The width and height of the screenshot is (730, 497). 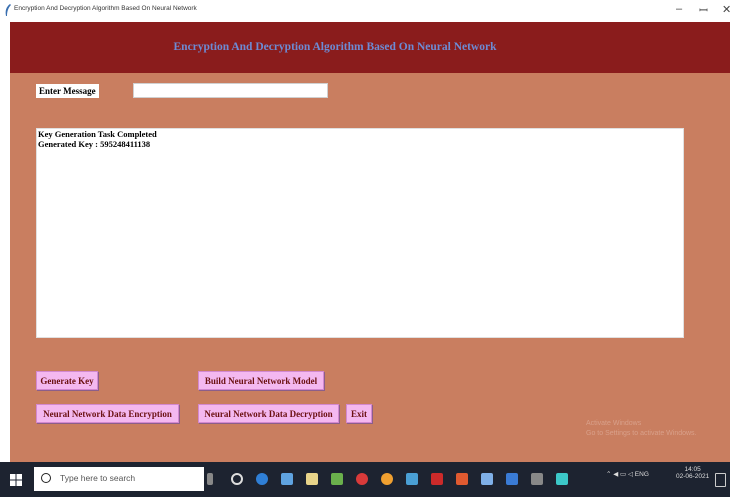 I want to click on tk-feather-icon, so click(x=8, y=10).